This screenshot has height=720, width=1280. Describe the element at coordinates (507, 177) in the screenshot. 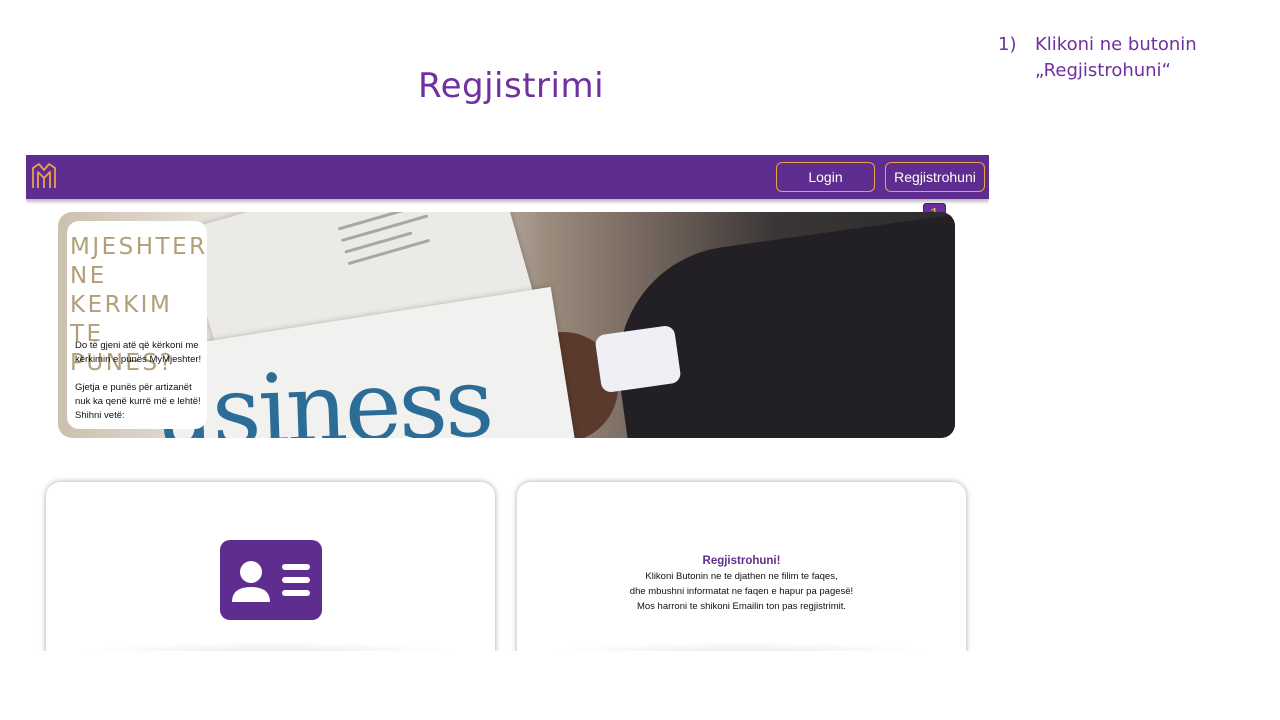

I see `top-navbar: Login Regjistrohuni` at that location.